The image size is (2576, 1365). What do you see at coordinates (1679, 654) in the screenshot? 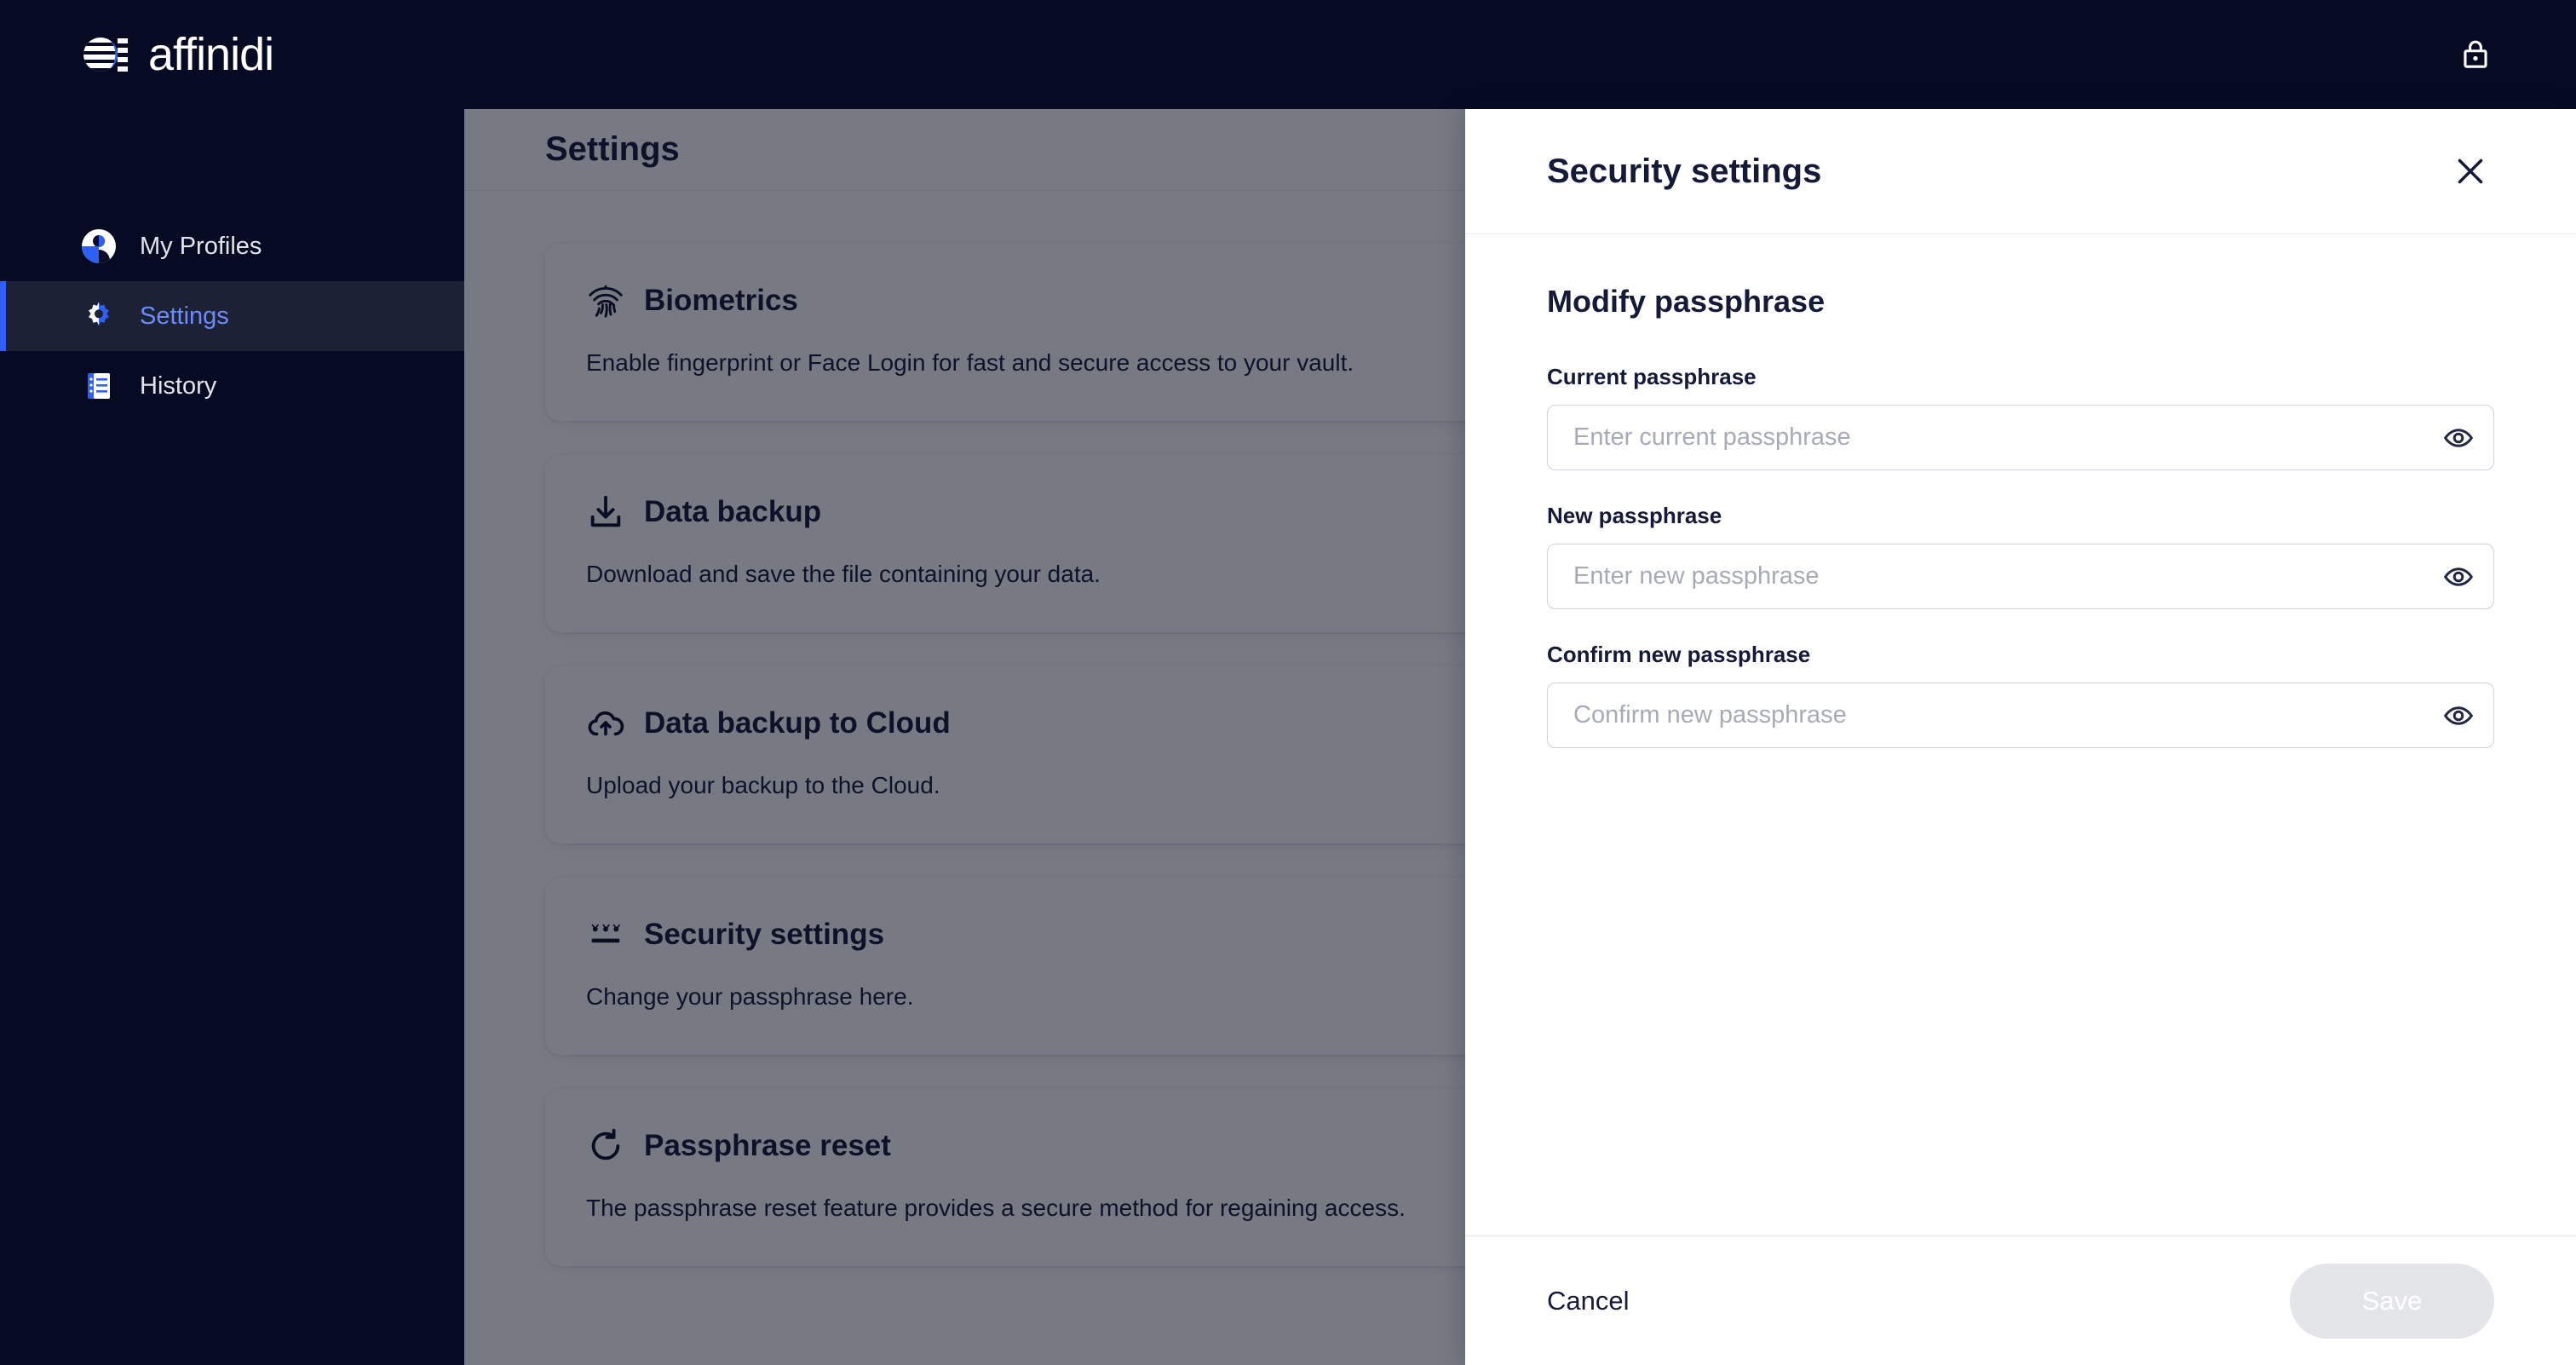
I see `field-label: Confirm new passphrase` at bounding box center [1679, 654].